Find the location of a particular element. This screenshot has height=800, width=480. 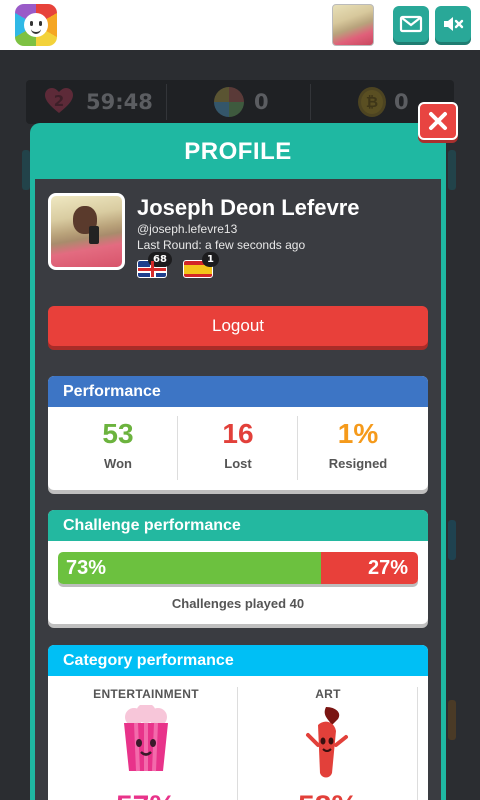

spain-flag-count: 1 is located at coordinates (210, 259).